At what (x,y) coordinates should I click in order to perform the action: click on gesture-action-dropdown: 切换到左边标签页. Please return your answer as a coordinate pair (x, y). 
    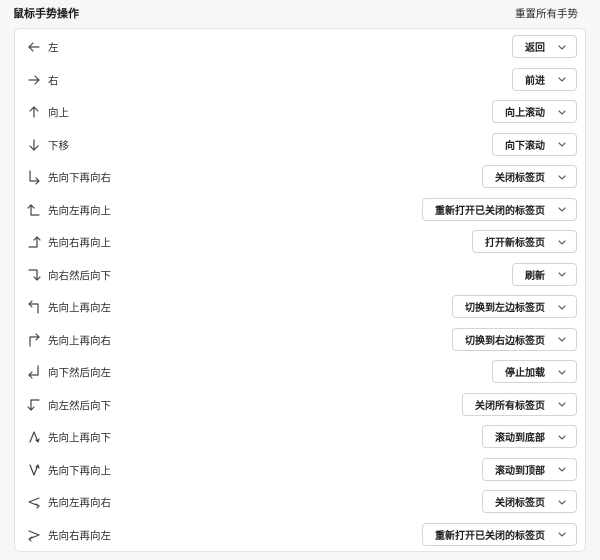
    Looking at the image, I should click on (514, 306).